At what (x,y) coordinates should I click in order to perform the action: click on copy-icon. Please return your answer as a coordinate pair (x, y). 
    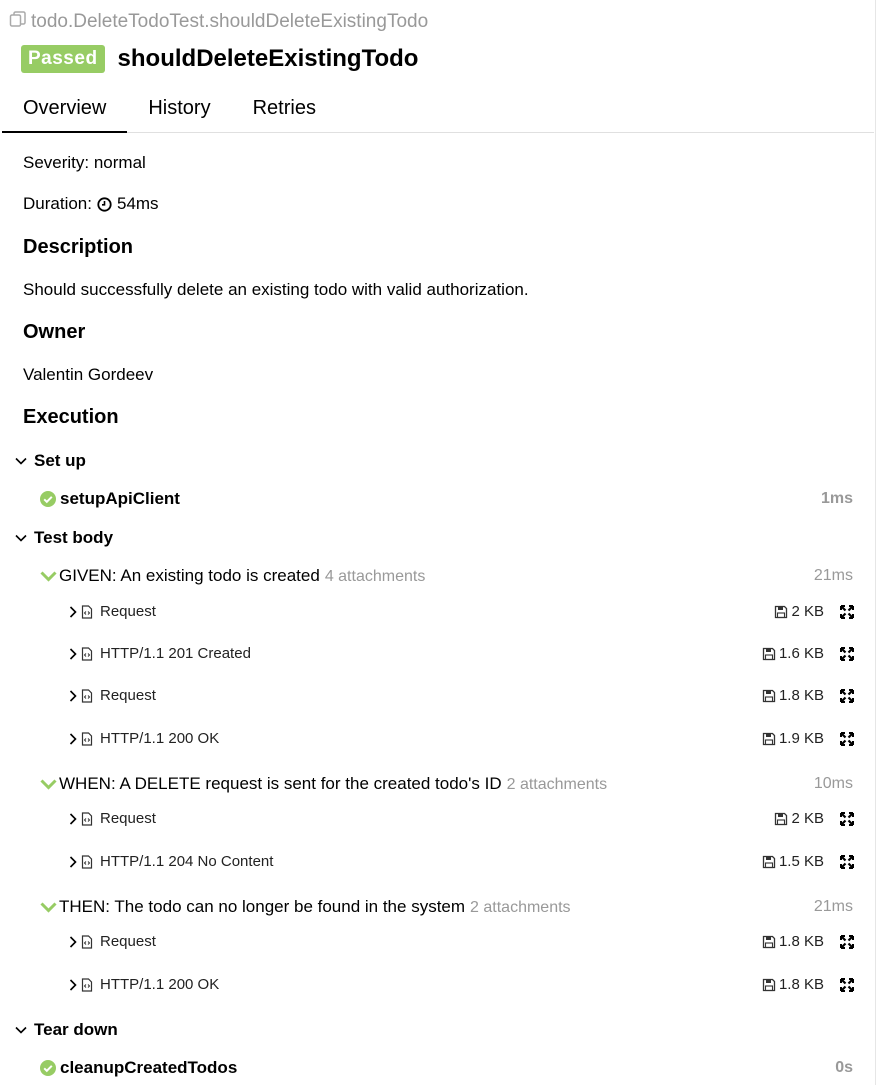
    Looking at the image, I should click on (18, 22).